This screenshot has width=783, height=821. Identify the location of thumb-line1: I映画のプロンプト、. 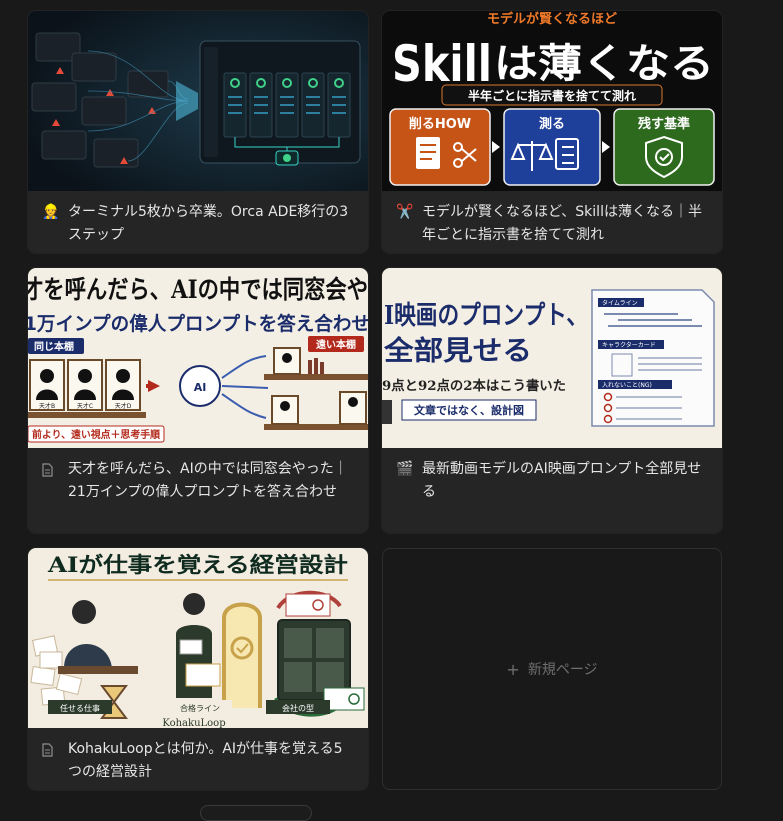
(486, 316).